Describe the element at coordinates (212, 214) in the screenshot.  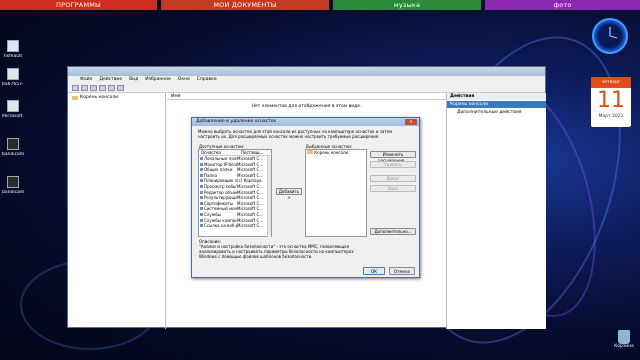
I see `snapin-label: Службы` at that location.